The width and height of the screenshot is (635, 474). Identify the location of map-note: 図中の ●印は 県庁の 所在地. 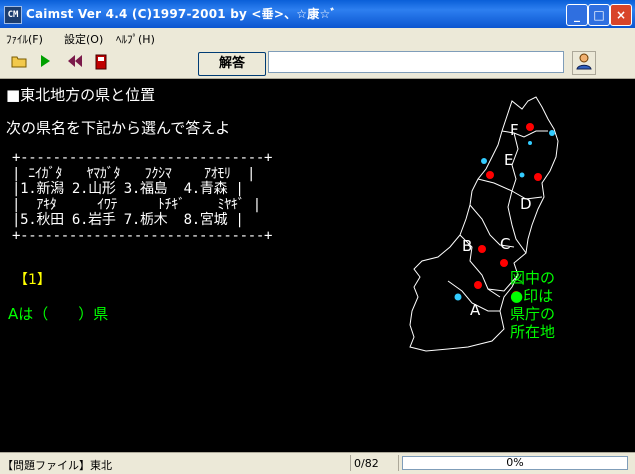
(532, 305).